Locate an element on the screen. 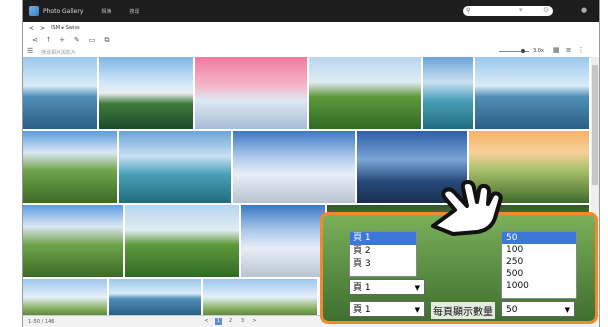  add-icon: + is located at coordinates (62, 40).